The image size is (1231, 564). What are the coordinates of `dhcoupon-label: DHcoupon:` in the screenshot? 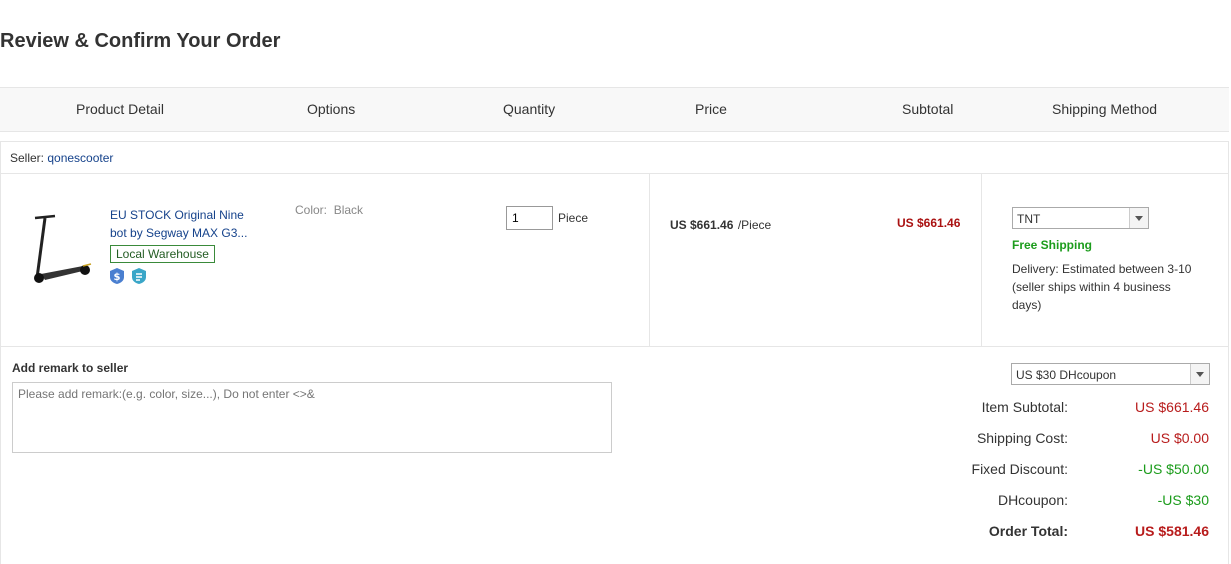 It's located at (1032, 500).